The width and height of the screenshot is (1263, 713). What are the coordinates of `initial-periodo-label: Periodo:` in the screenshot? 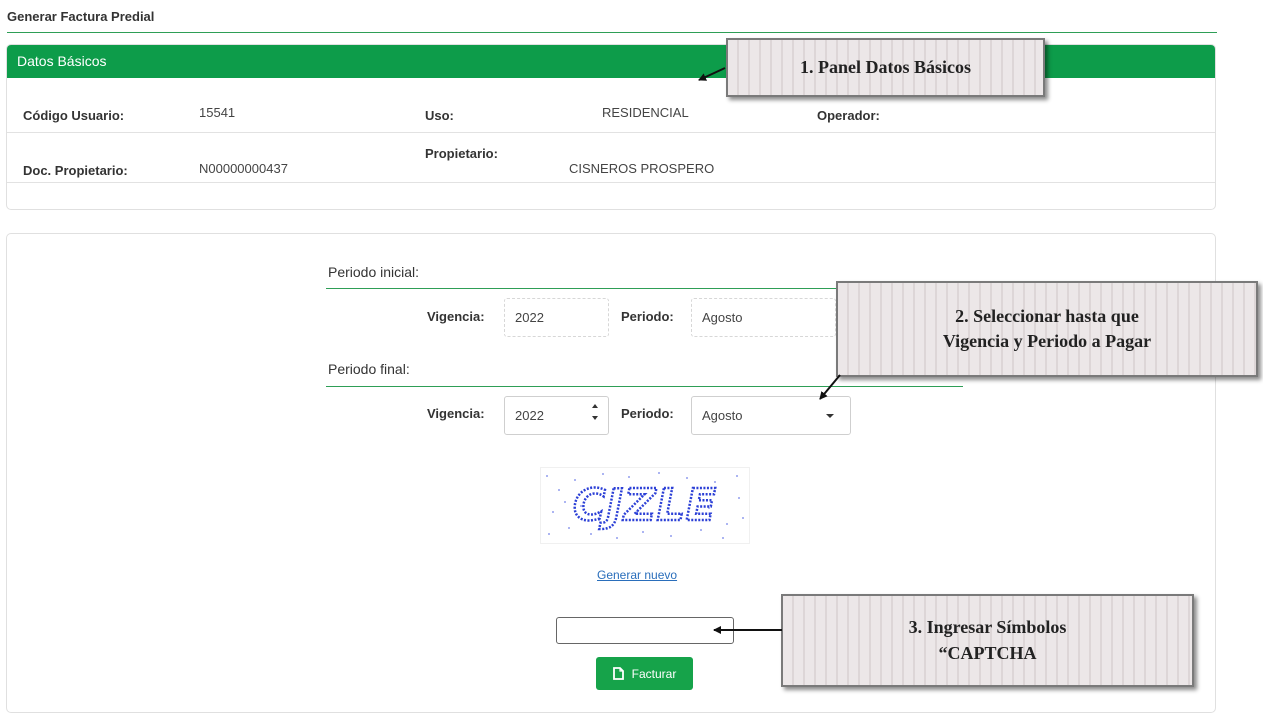 It's located at (647, 316).